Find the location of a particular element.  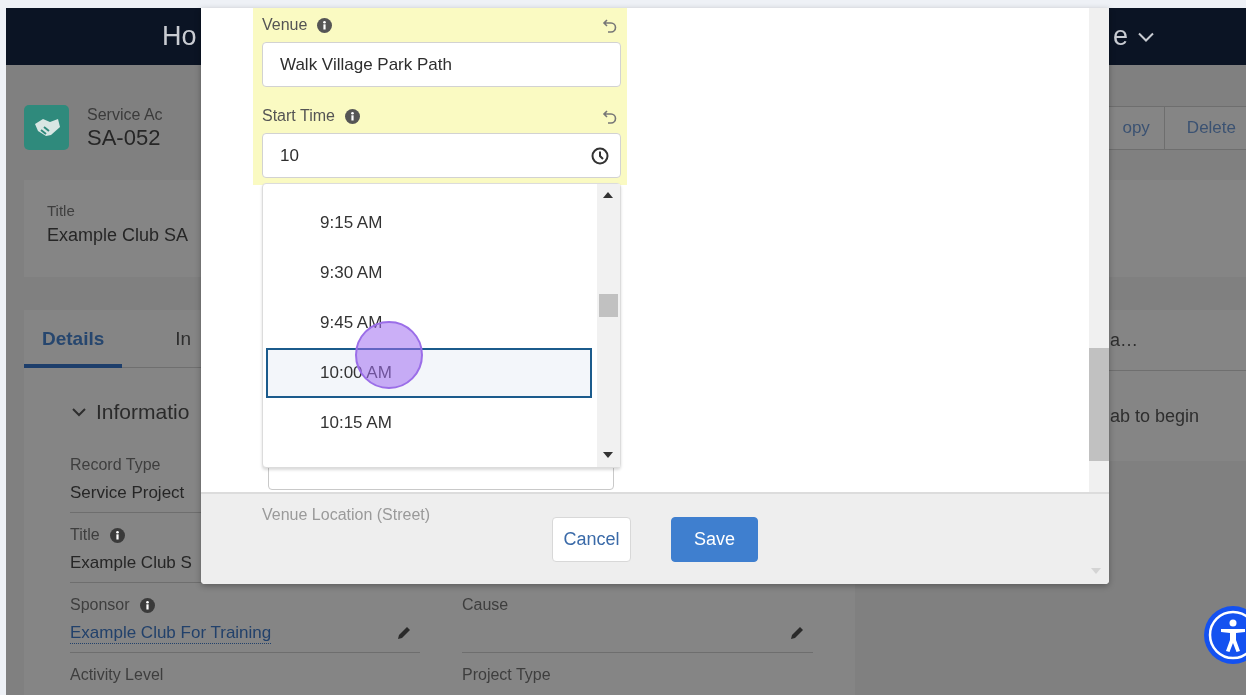

field-label: Cause is located at coordinates (485, 605).